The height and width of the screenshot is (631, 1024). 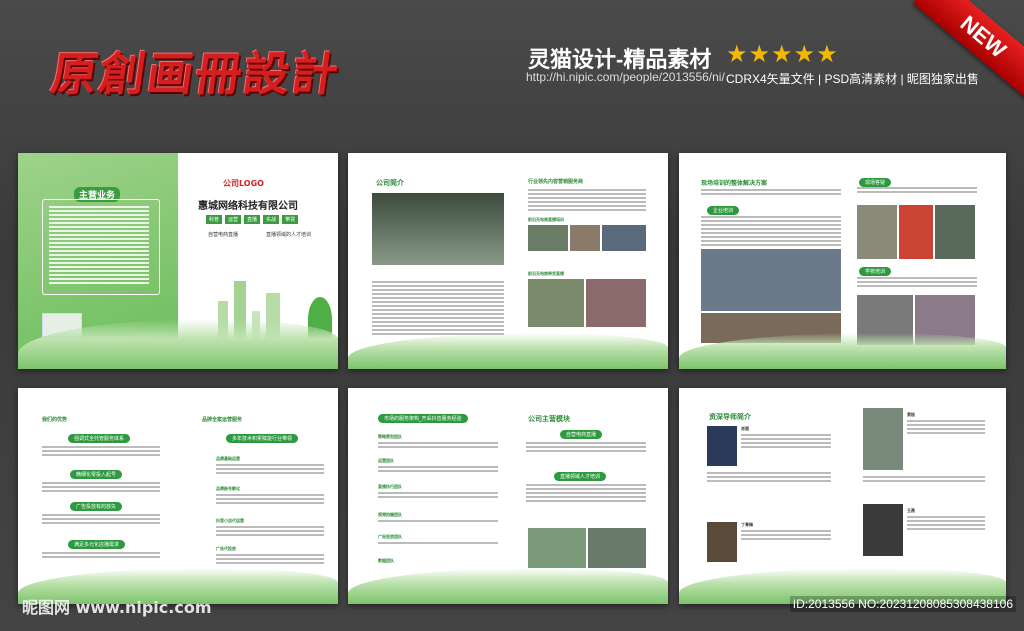 What do you see at coordinates (243, 183) in the screenshot?
I see `company-logo-text: 公司LOGO` at bounding box center [243, 183].